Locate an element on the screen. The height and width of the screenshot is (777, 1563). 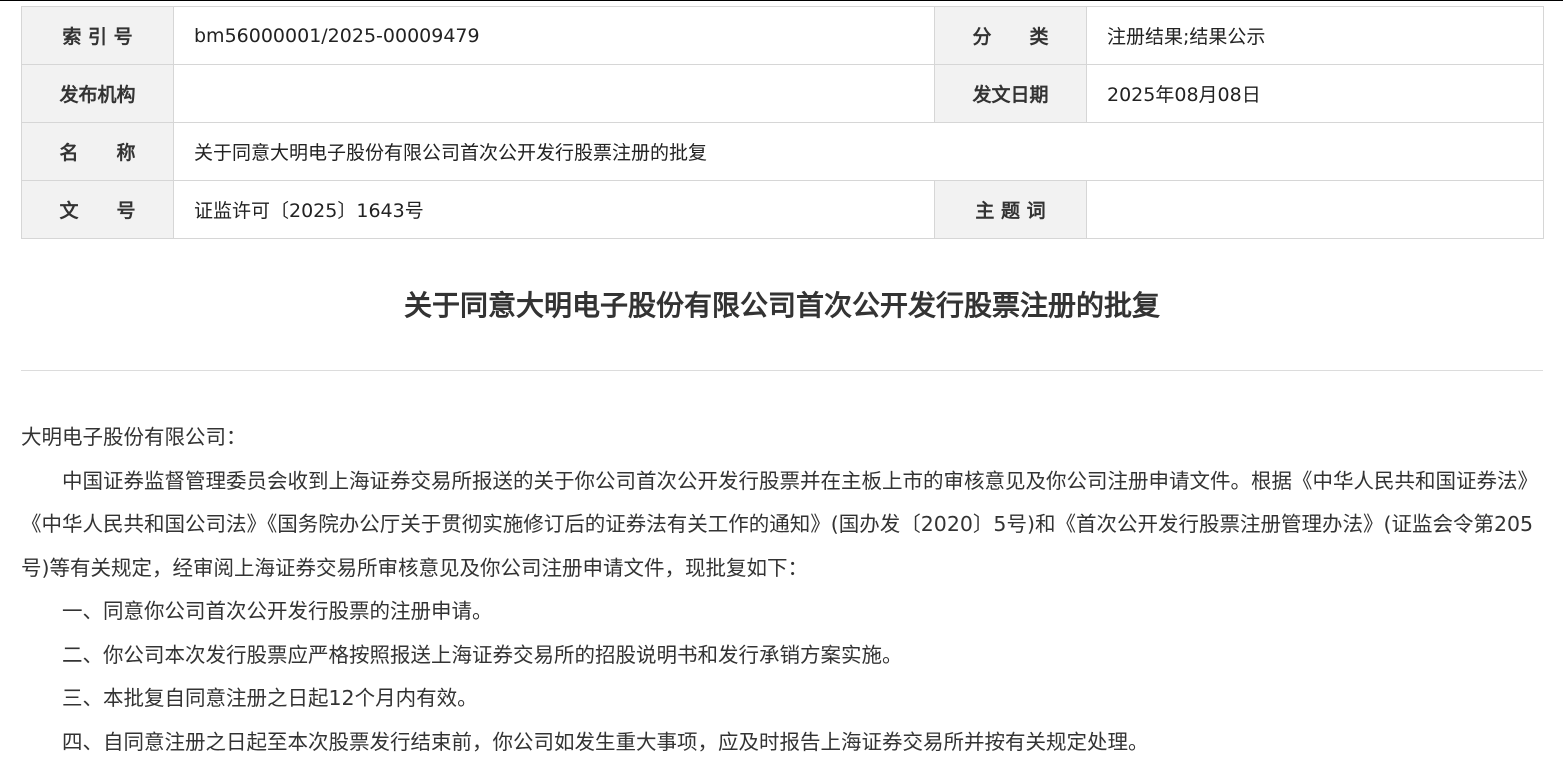
metadata-row-issuer: 发布机构 发文日期 2025年08月08日 is located at coordinates (782, 93).